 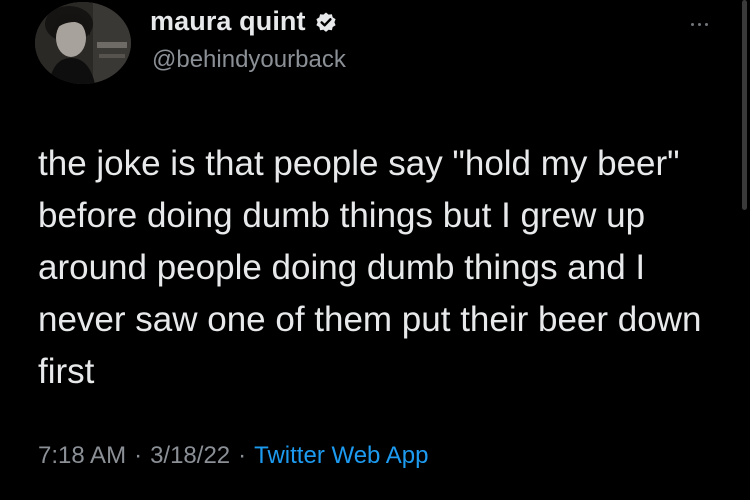 I want to click on verified-badge-icon, so click(x=326, y=23).